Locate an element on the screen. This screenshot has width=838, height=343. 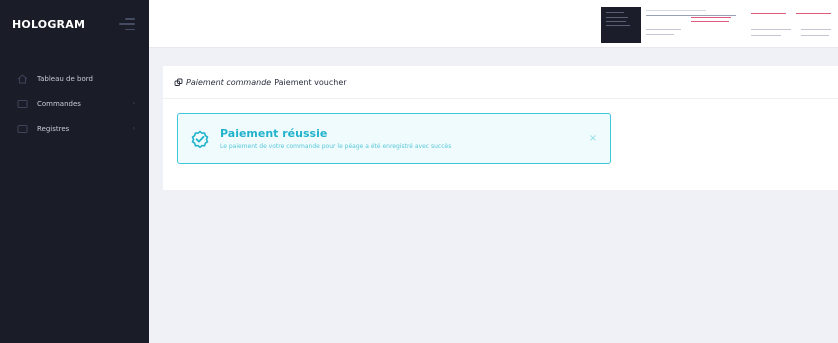
breadcrumb-section: Paiement commande is located at coordinates (228, 82).